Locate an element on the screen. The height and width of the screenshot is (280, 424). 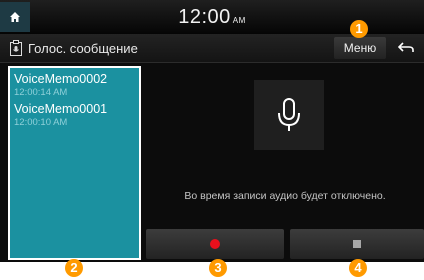
stop-icon is located at coordinates (357, 244).